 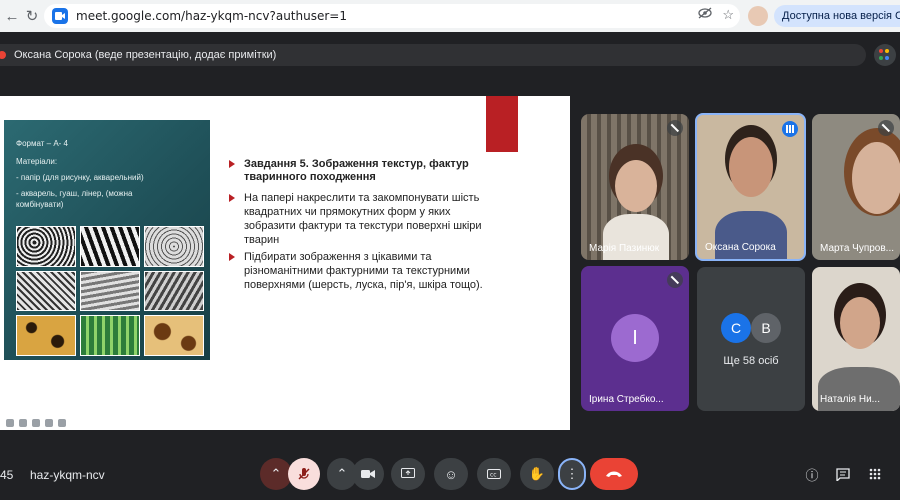 I want to click on slide-red-accent, so click(x=502, y=124).